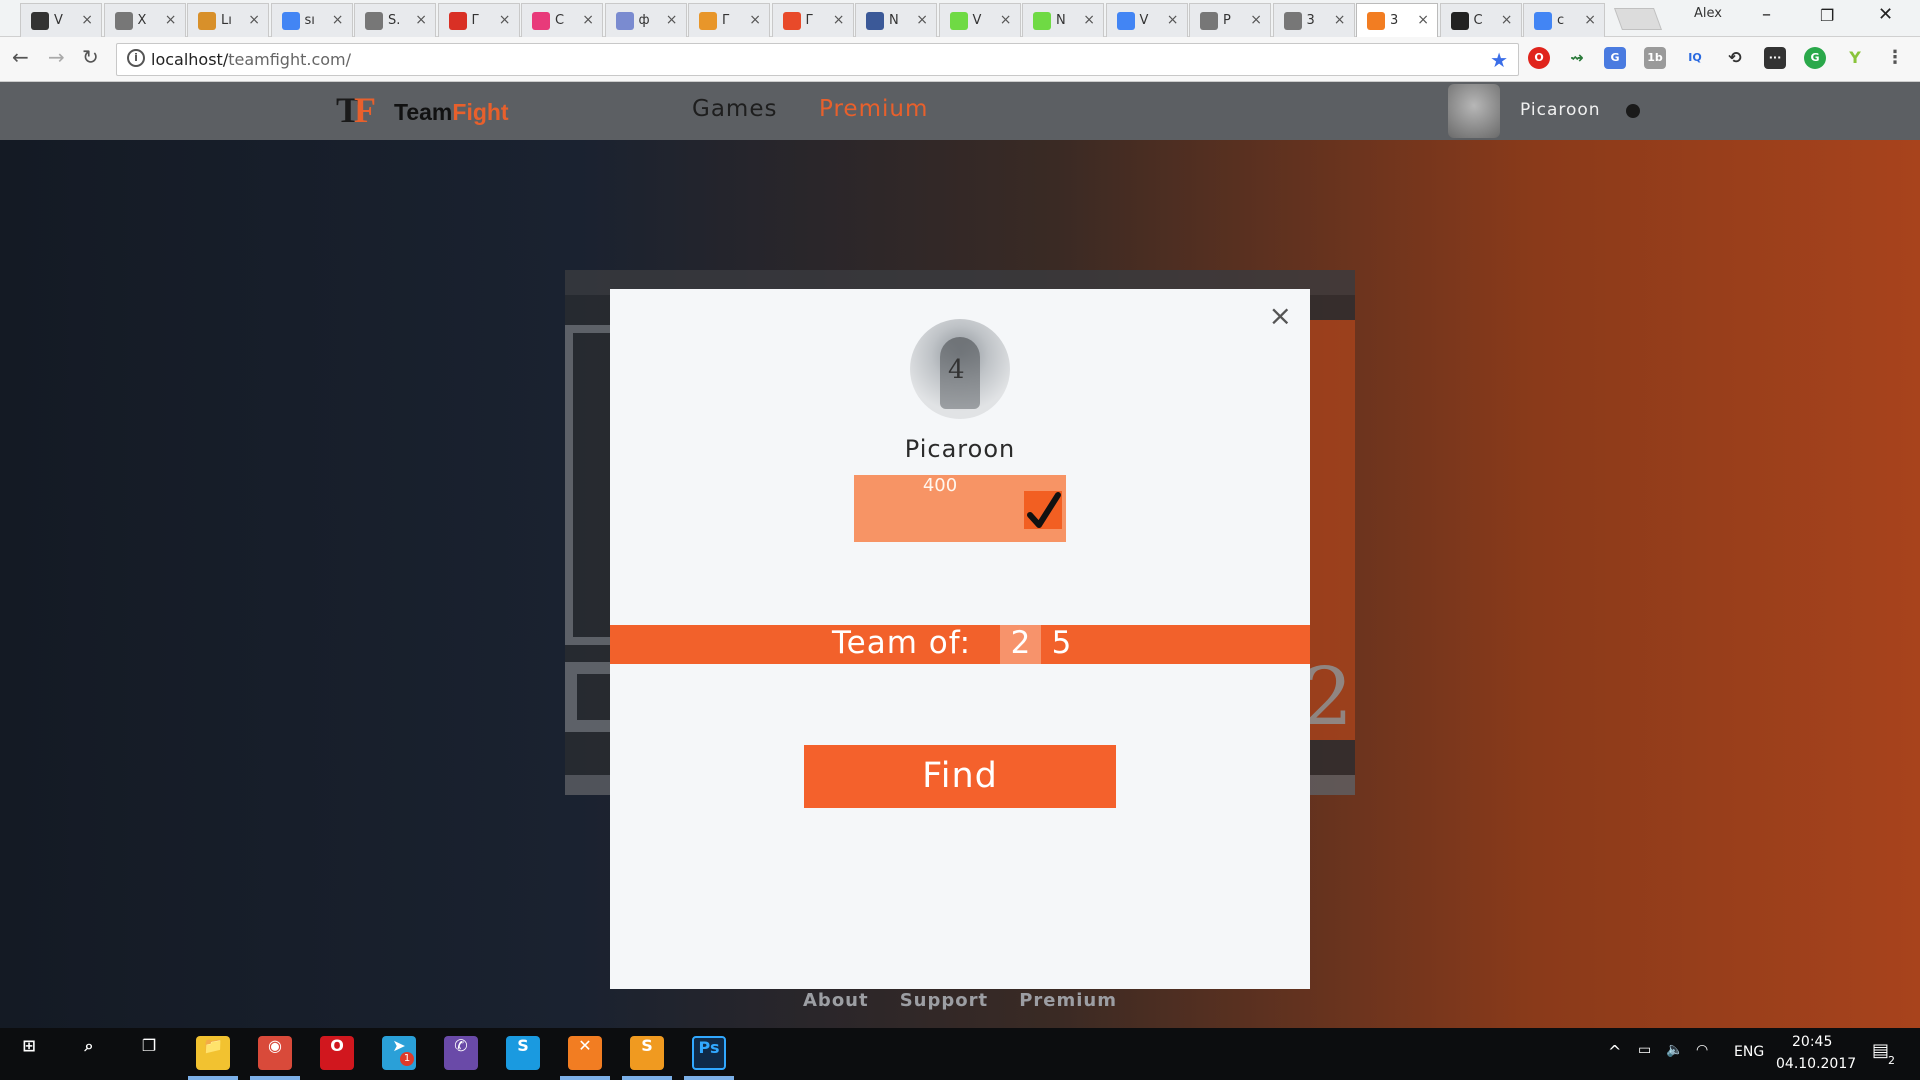 The image size is (1920, 1080). What do you see at coordinates (1702, 1050) in the screenshot?
I see `network-icon: ◠` at bounding box center [1702, 1050].